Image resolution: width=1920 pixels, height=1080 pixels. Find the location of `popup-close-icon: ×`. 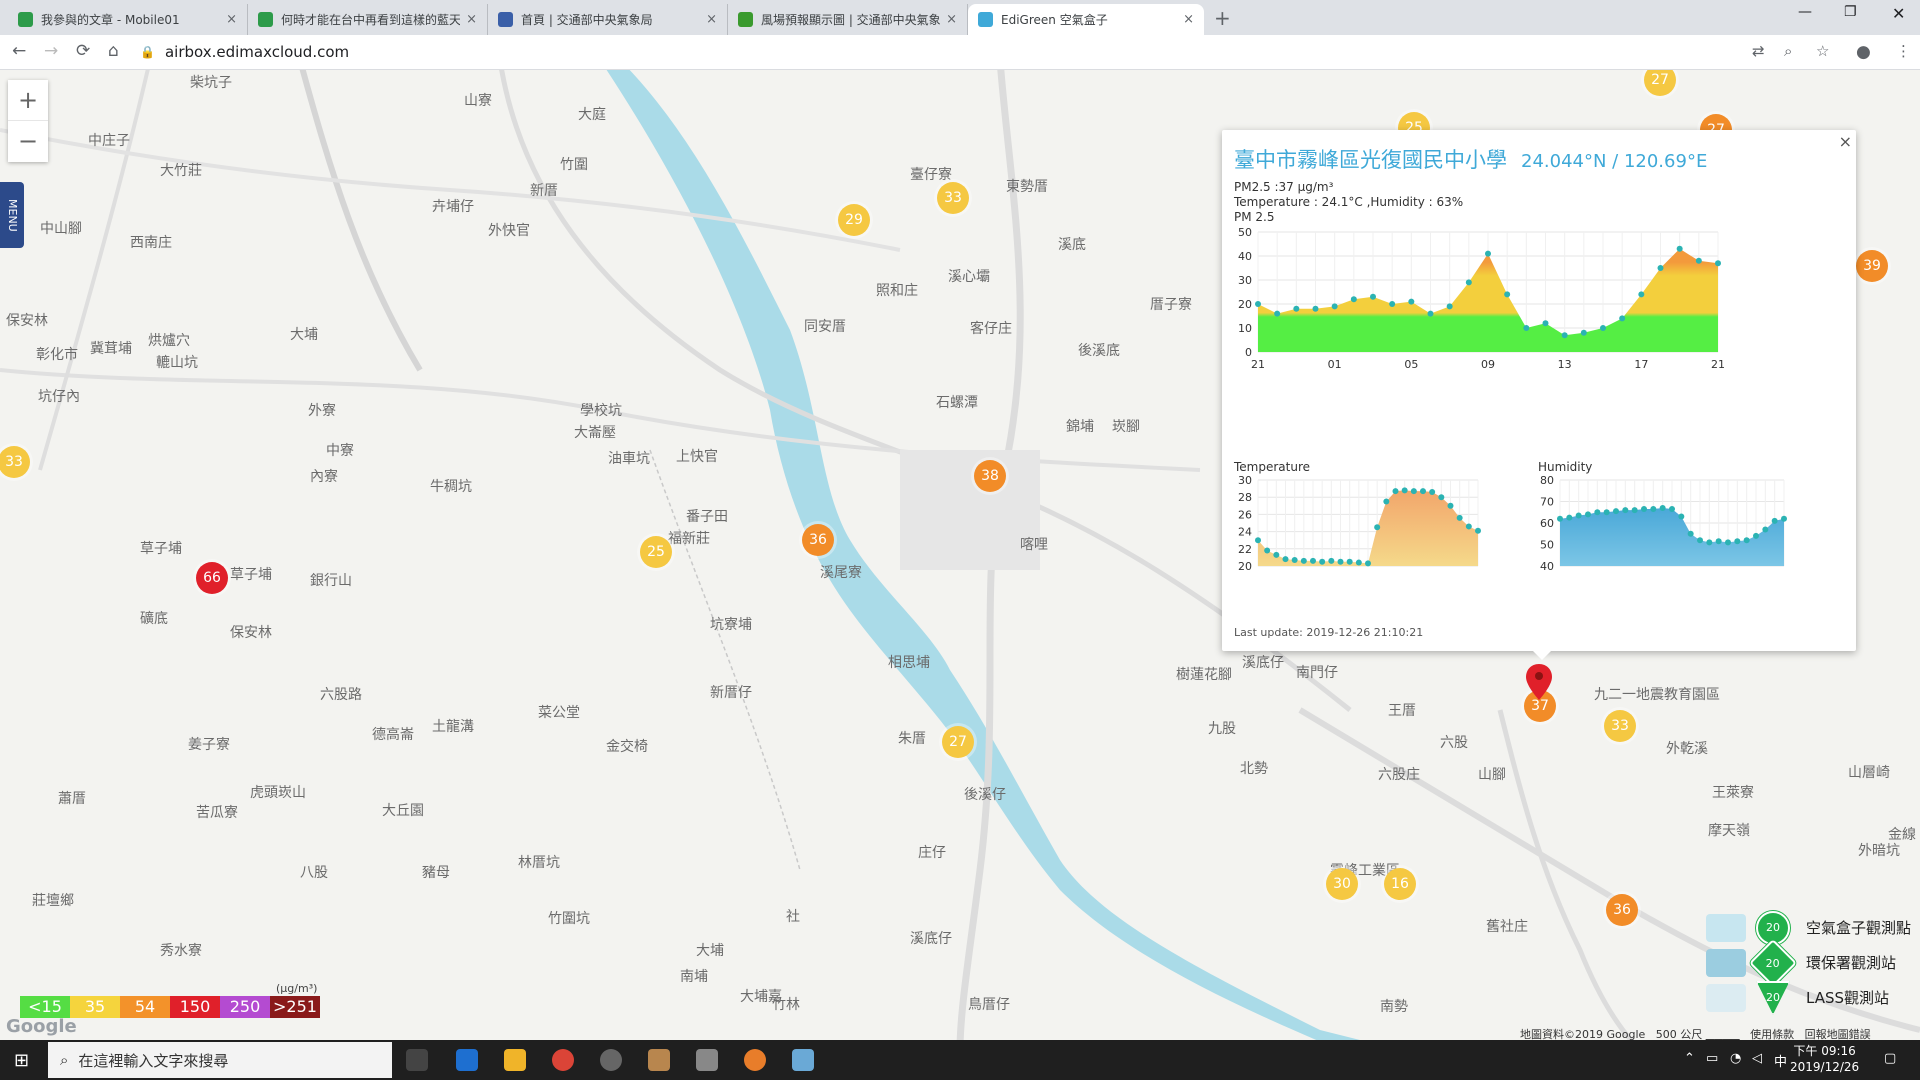

popup-close-icon: × is located at coordinates (1845, 141).